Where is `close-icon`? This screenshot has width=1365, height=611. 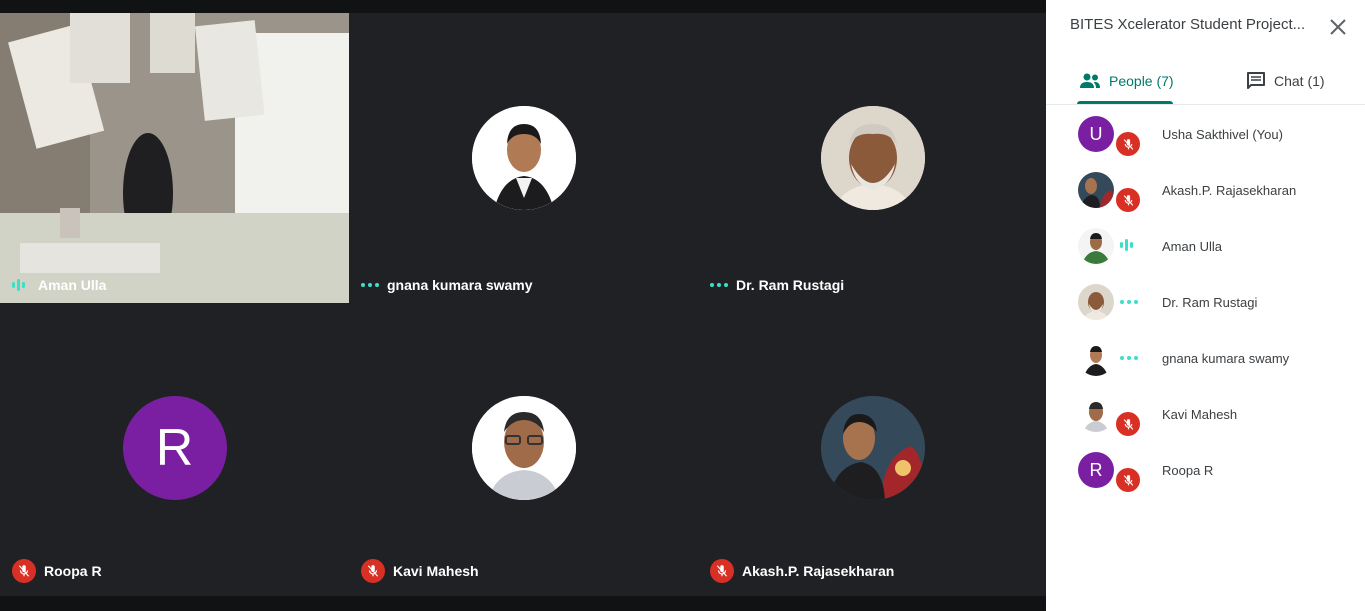
close-icon is located at coordinates (1338, 27).